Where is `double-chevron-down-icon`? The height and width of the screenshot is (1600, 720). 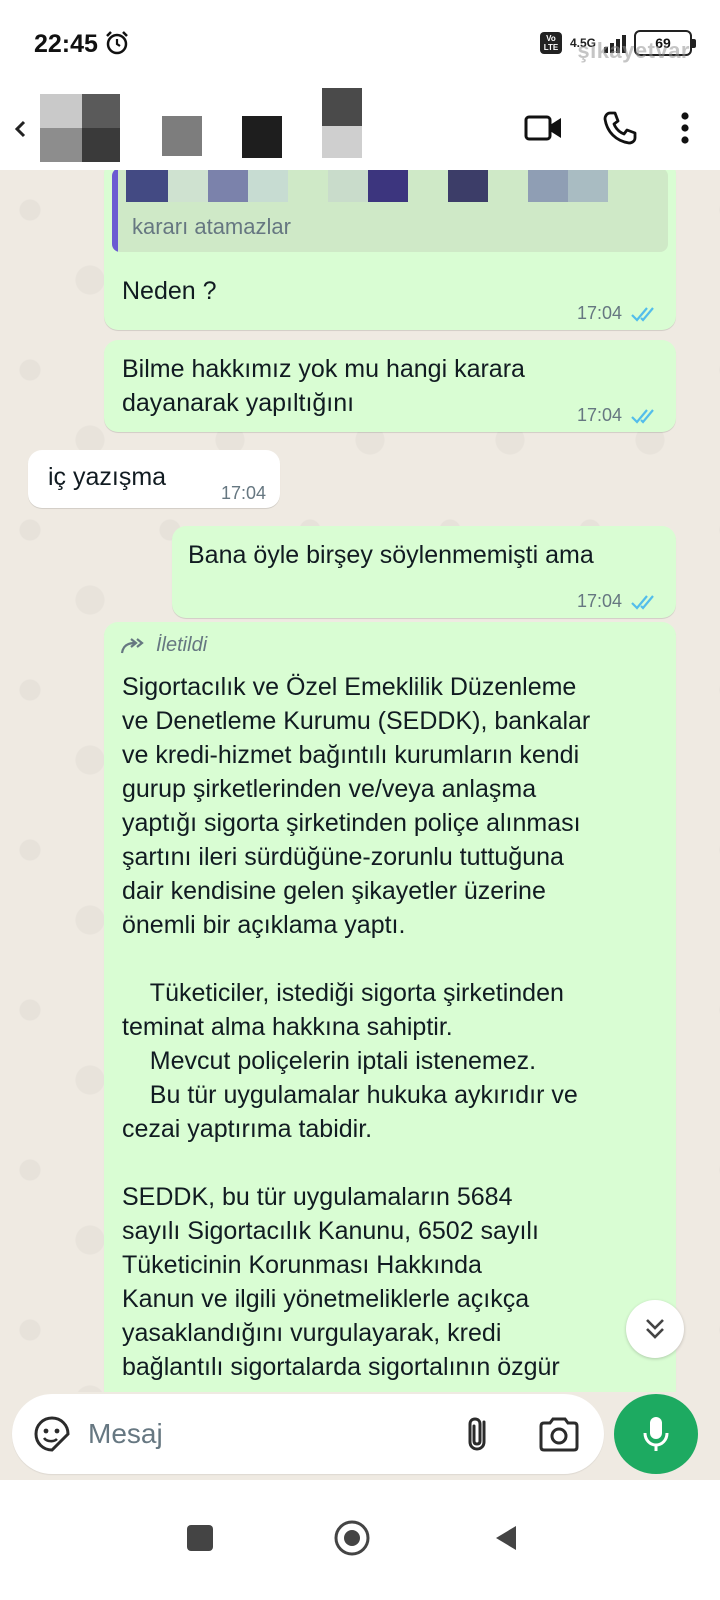 double-chevron-down-icon is located at coordinates (655, 1329).